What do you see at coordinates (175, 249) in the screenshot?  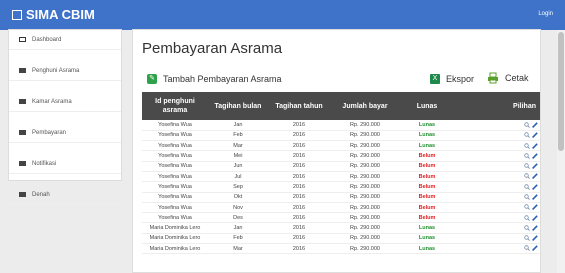 I see `cell-id: Maria Dominika Lero` at bounding box center [175, 249].